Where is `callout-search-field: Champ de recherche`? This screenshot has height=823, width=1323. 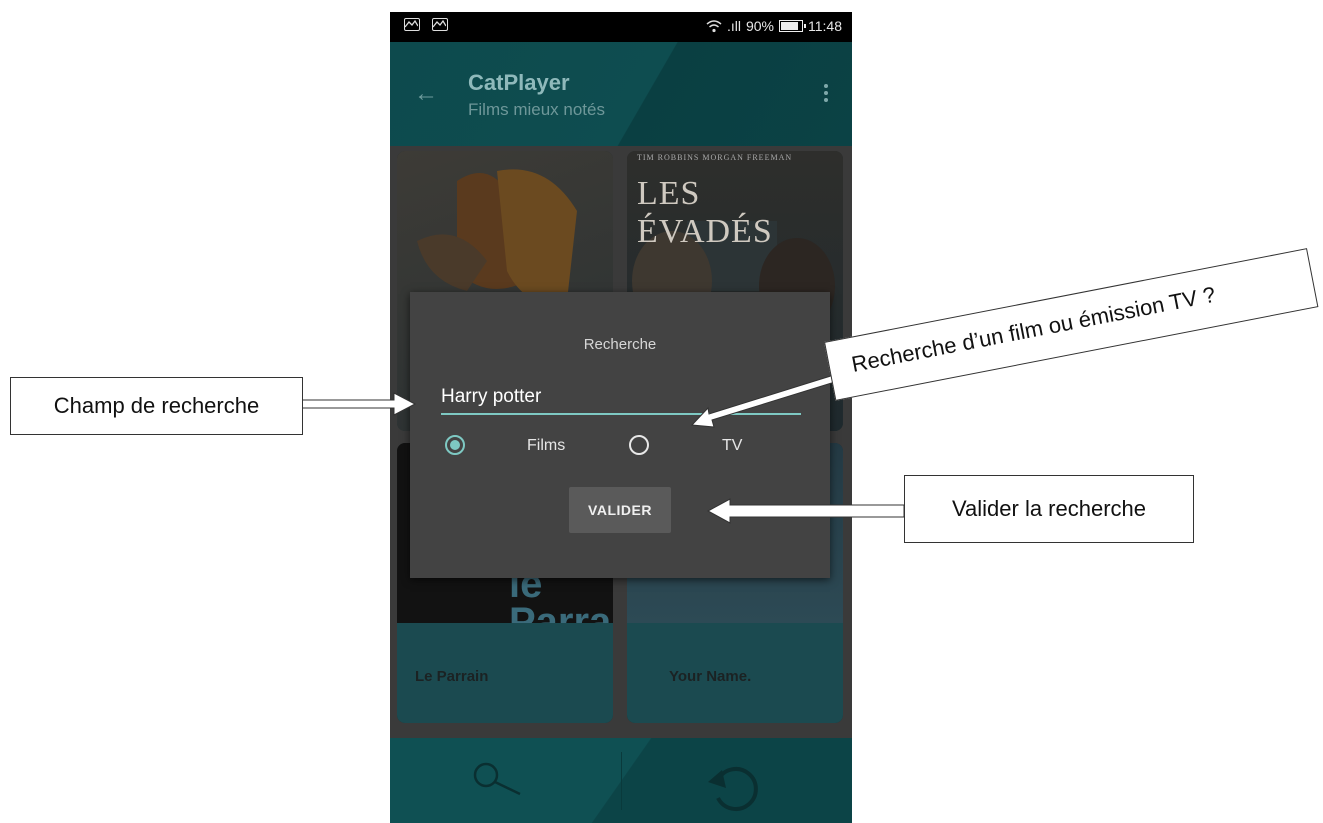
callout-search-field: Champ de recherche is located at coordinates (156, 406).